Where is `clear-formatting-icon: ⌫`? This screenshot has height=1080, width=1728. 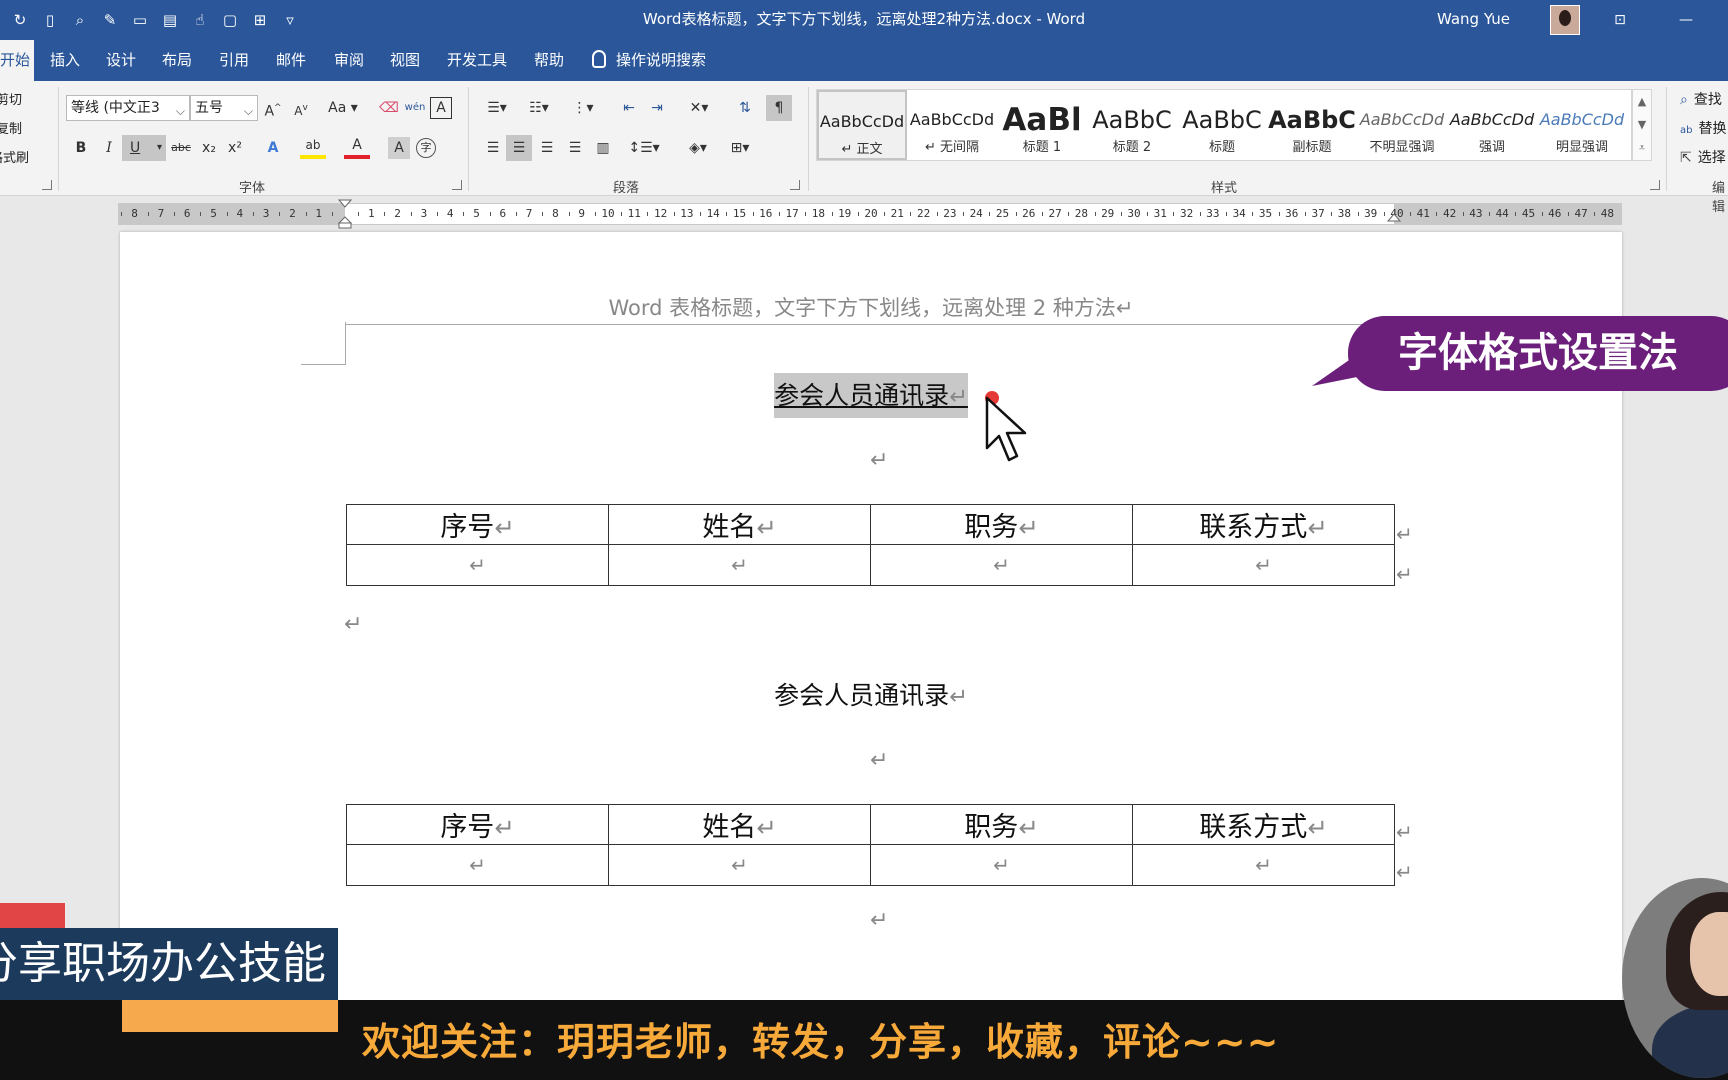
clear-formatting-icon: ⌫ is located at coordinates (389, 108).